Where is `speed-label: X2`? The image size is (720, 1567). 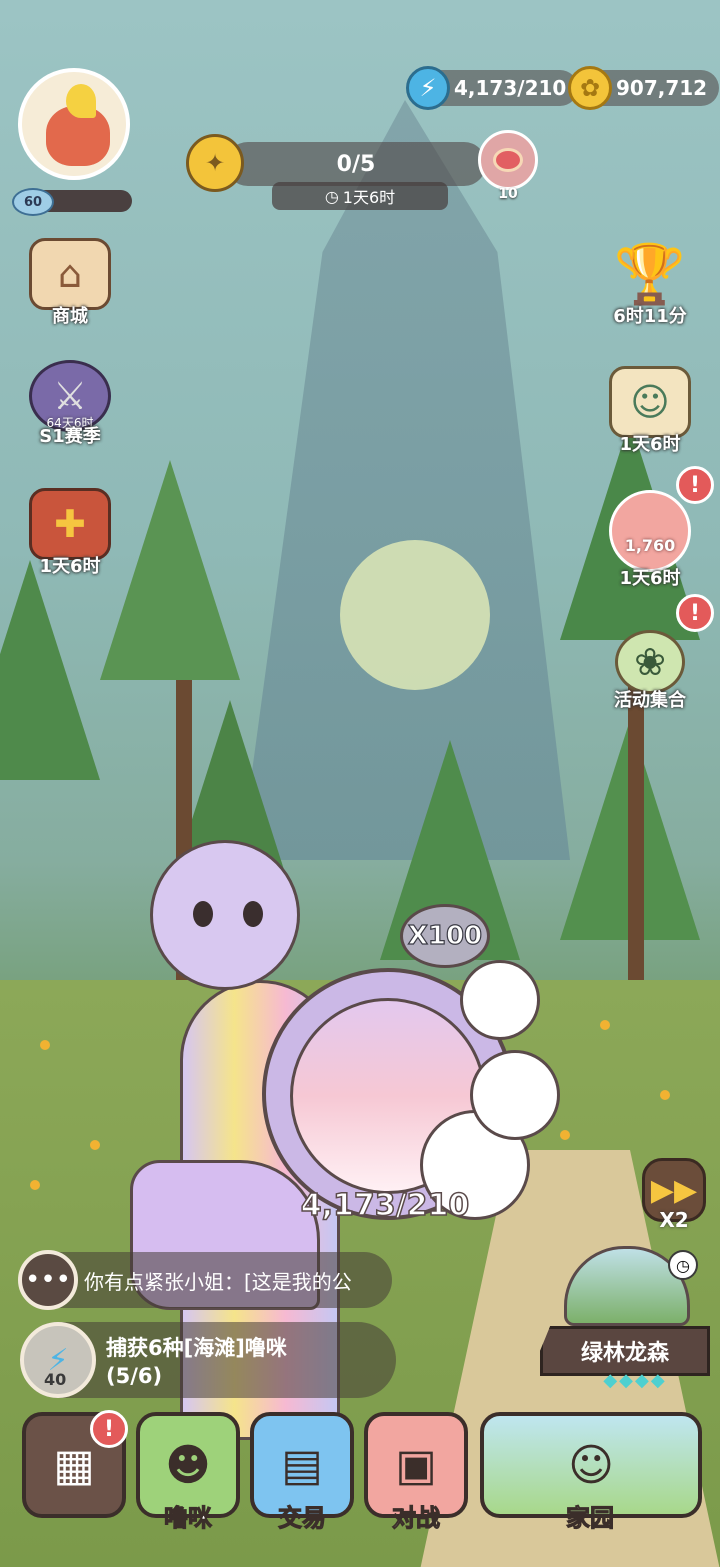 speed-label: X2 is located at coordinates (674, 1220).